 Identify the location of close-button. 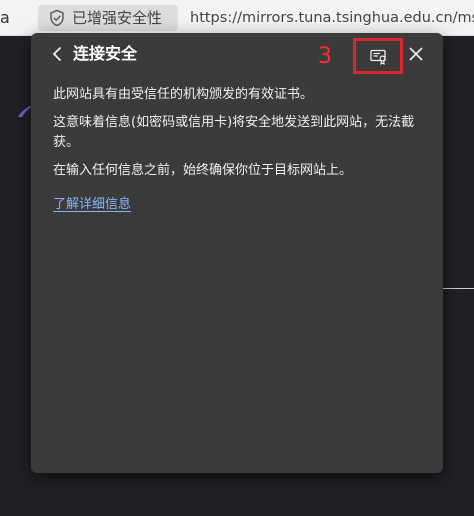
(416, 54).